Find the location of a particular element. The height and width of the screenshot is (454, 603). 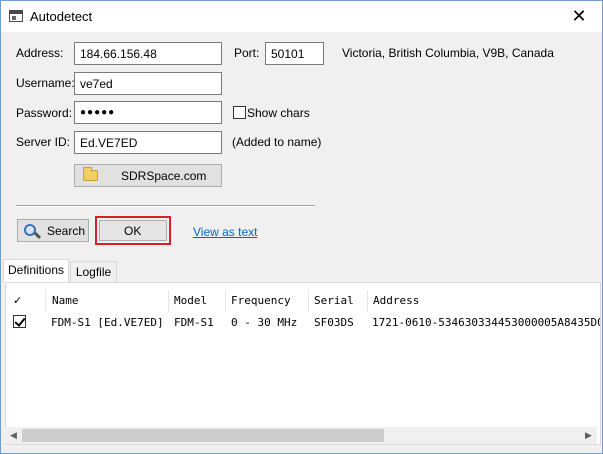

password-label: Password: is located at coordinates (44, 113).